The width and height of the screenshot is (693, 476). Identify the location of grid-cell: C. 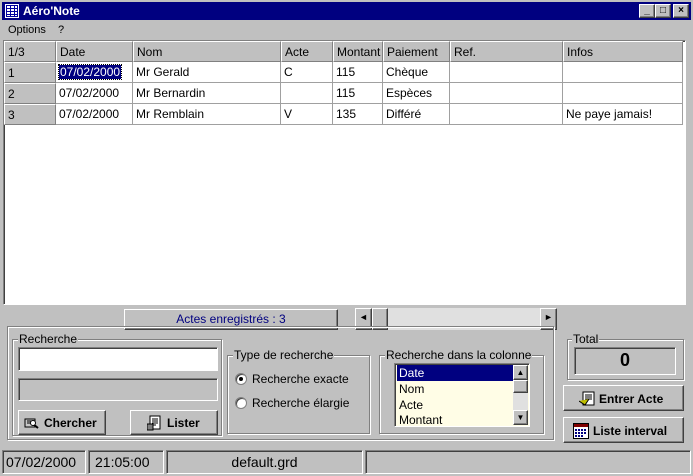
(307, 72).